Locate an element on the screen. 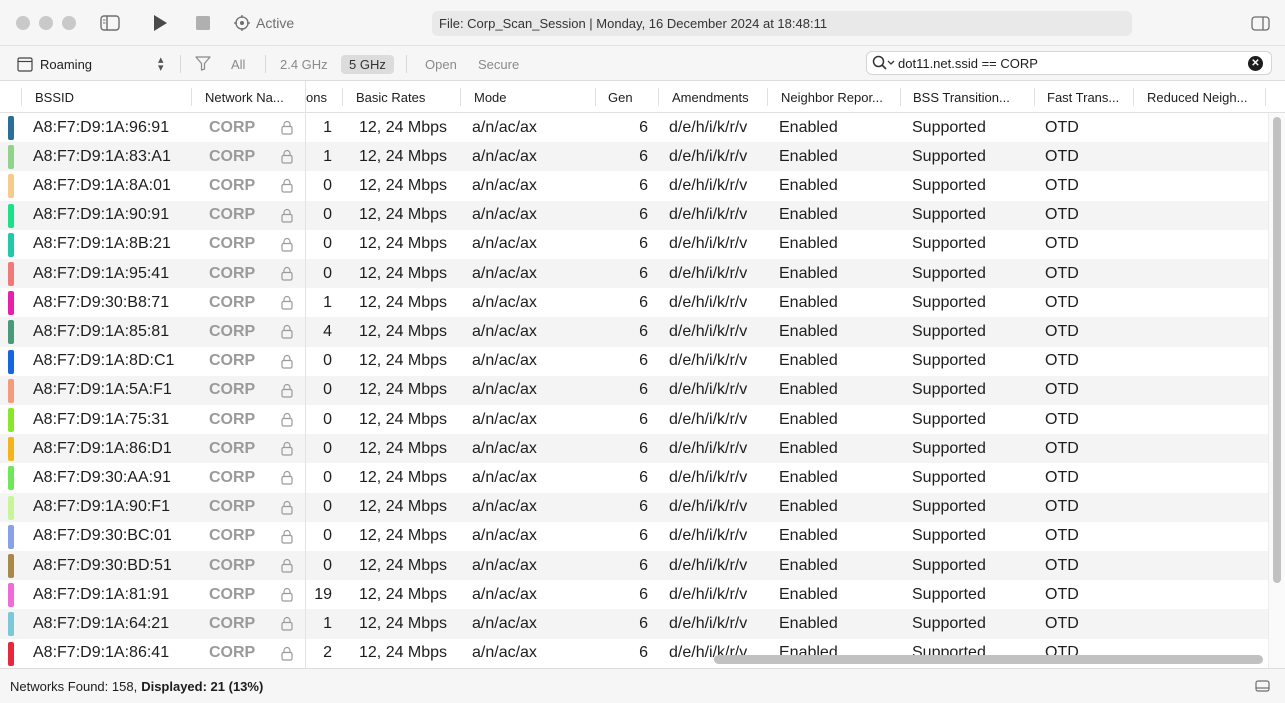 The height and width of the screenshot is (703, 1285). search-input is located at coordinates (1068, 63).